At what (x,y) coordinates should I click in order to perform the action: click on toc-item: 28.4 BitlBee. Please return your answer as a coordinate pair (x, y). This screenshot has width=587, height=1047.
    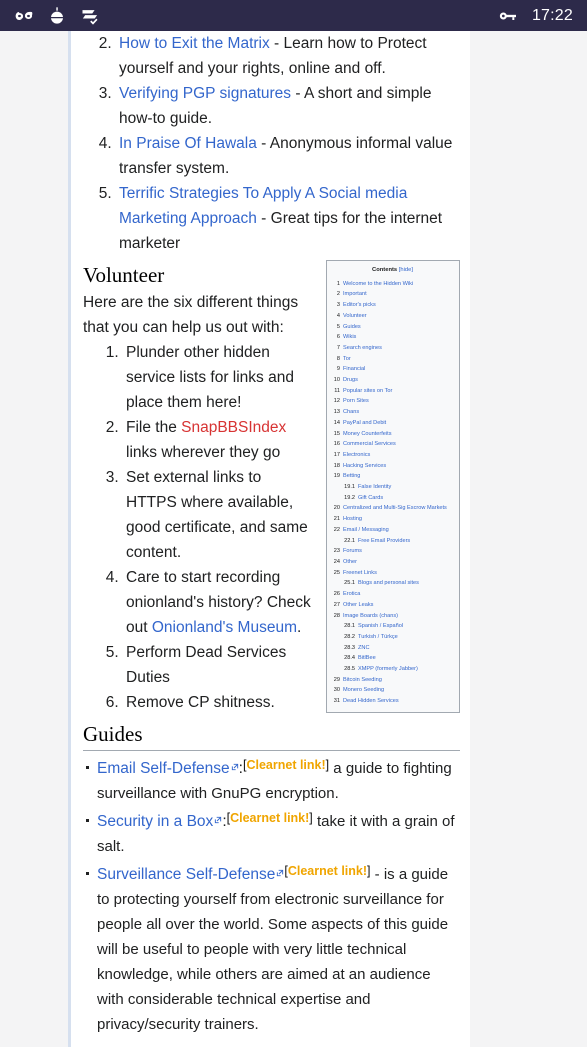
    Looking at the image, I should click on (392, 658).